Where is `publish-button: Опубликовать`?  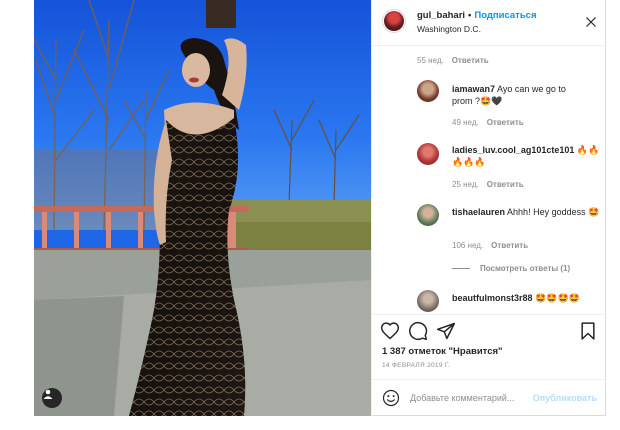 publish-button: Опубликовать is located at coordinates (565, 398).